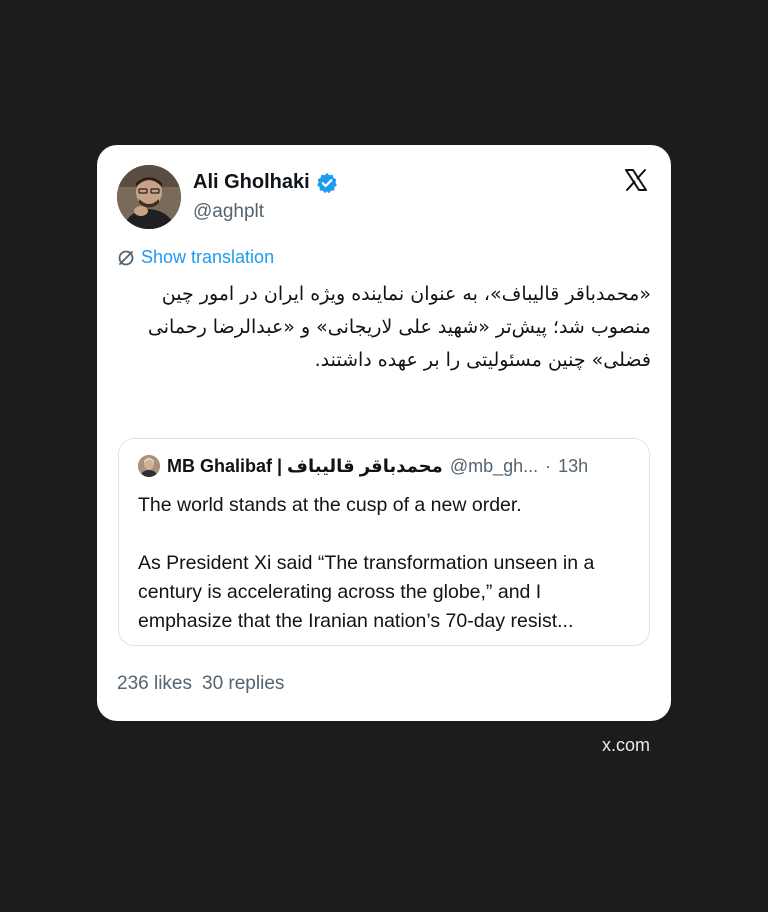 Image resolution: width=768 pixels, height=912 pixels. Describe the element at coordinates (228, 212) in the screenshot. I see `author-handle: @aghplt` at that location.